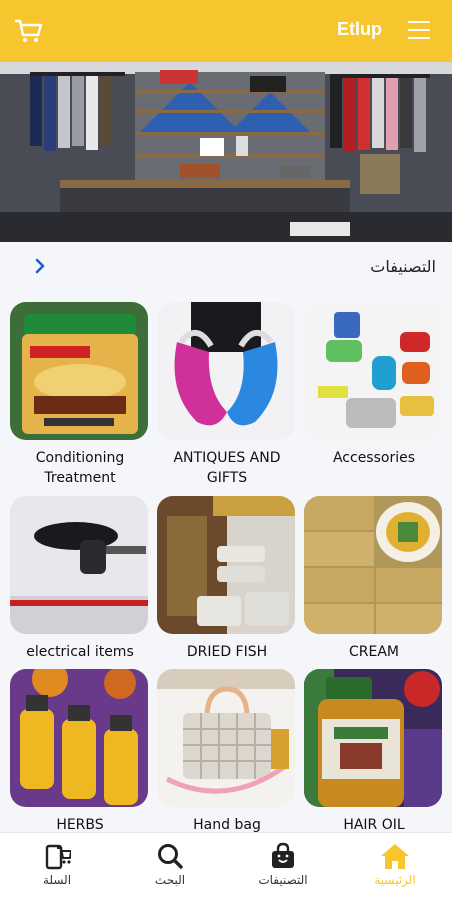 The width and height of the screenshot is (452, 900). I want to click on chevron-right-icon, so click(40, 266).